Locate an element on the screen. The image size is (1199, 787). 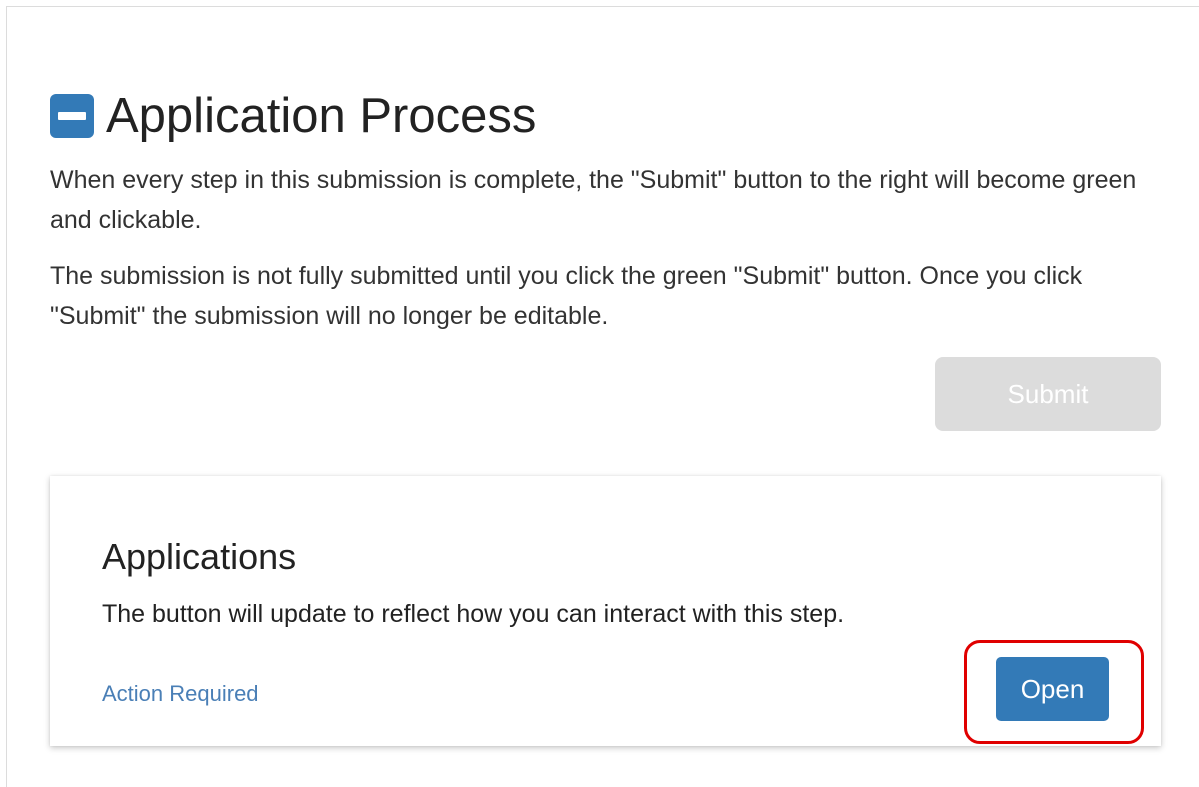
section-heading: Application Process is located at coordinates (293, 116).